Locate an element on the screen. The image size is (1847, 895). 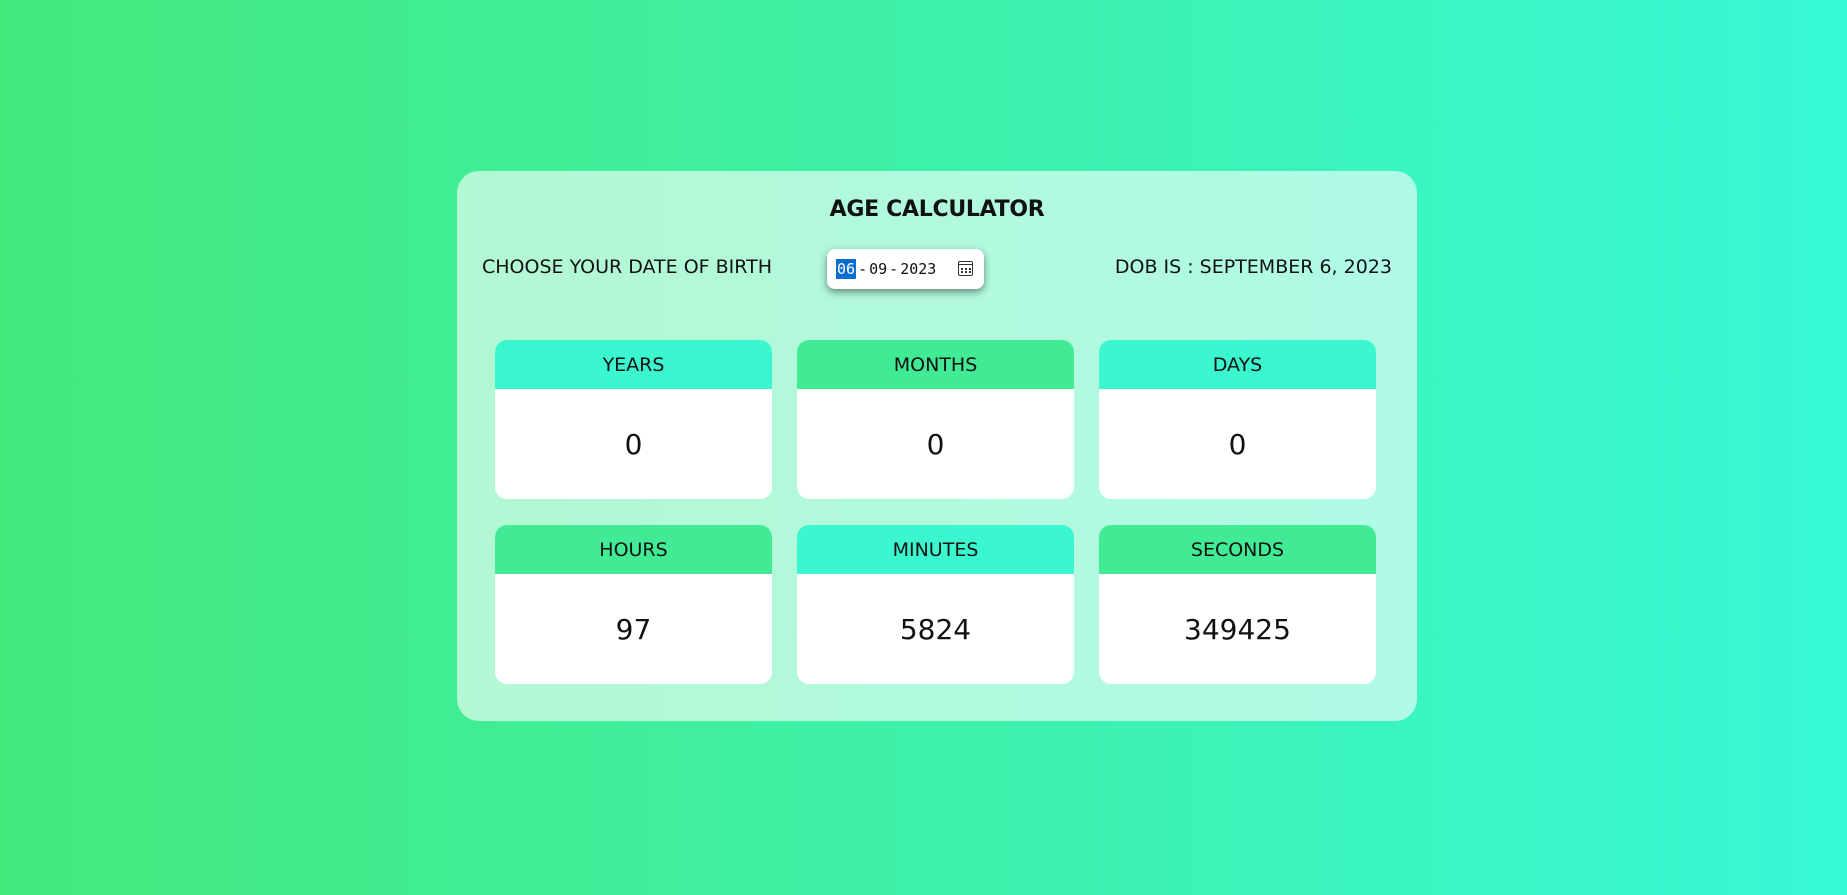
stat-card-hours: HOURS 97 is located at coordinates (633, 604).